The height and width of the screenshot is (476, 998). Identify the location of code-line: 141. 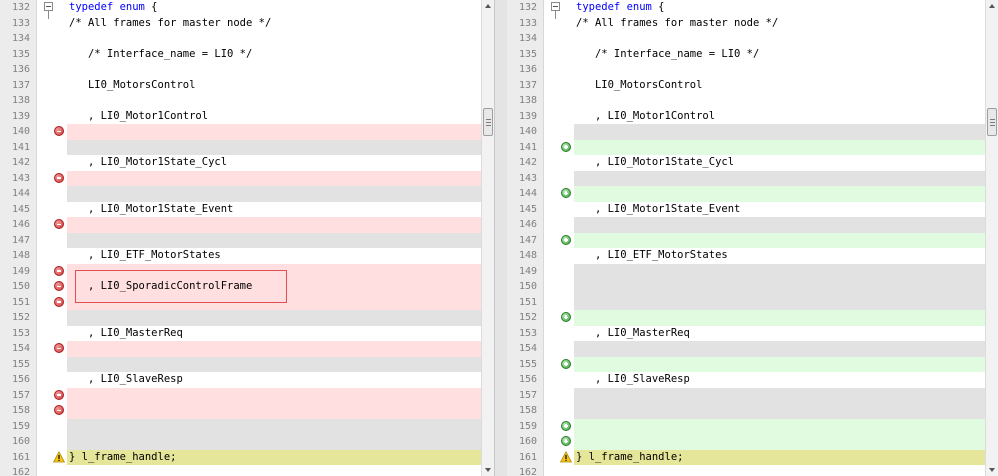
(240, 147).